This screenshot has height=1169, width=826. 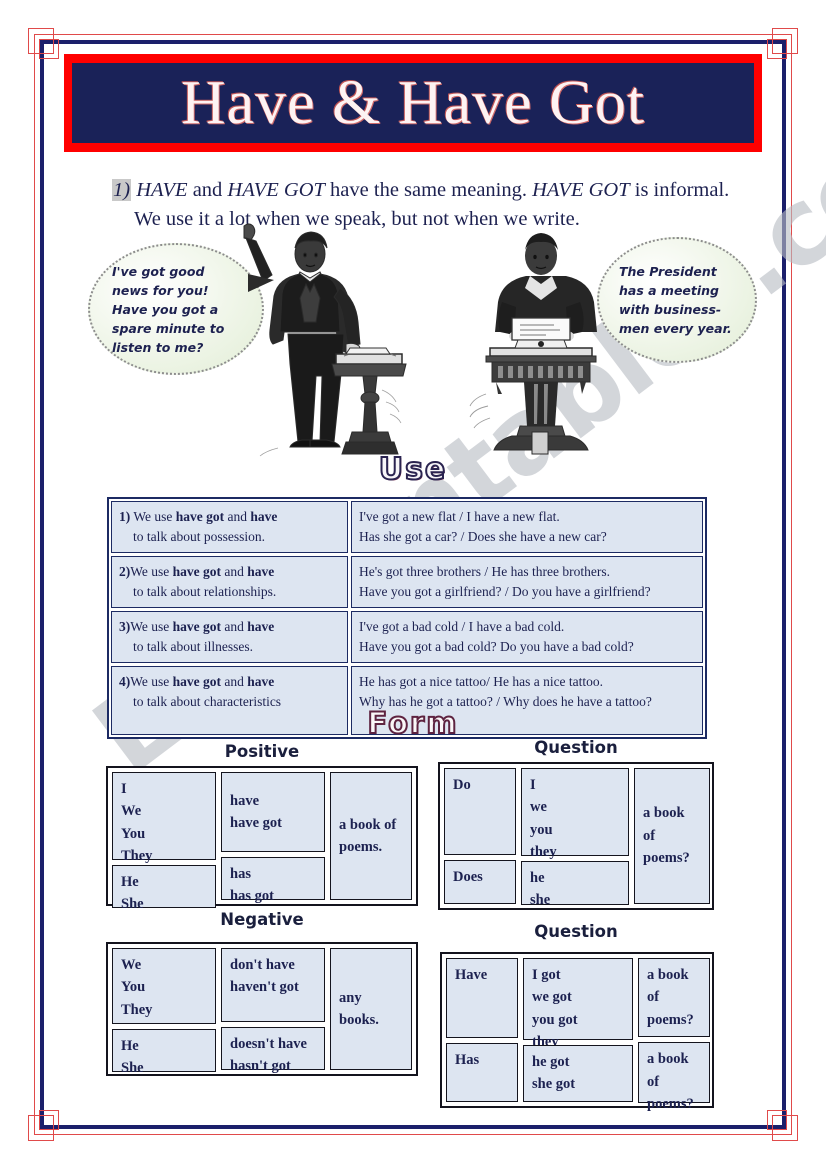 What do you see at coordinates (533, 344) in the screenshot?
I see `lectern-man-illustration` at bounding box center [533, 344].